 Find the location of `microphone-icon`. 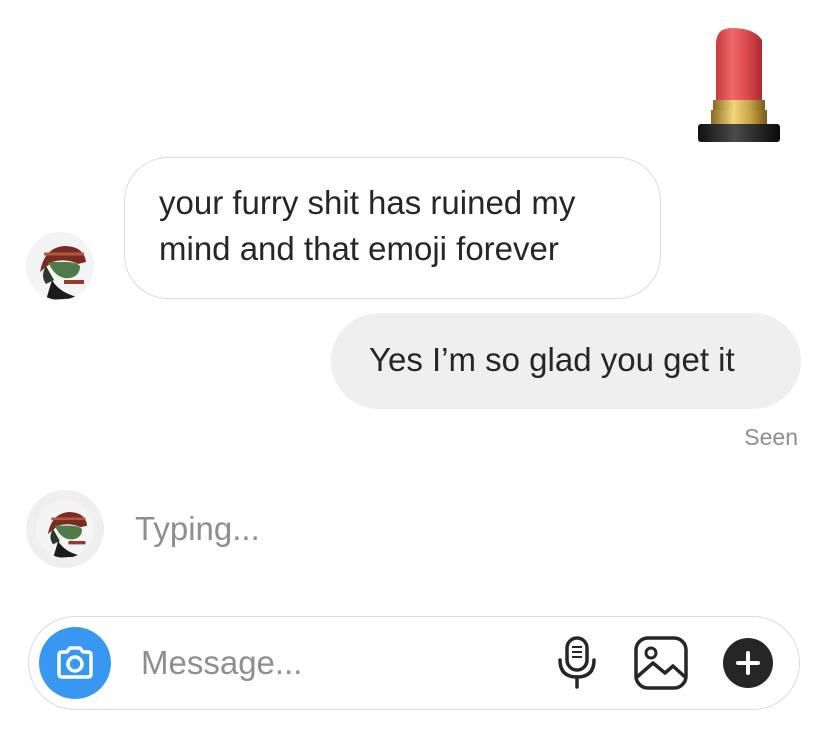

microphone-icon is located at coordinates (577, 662).